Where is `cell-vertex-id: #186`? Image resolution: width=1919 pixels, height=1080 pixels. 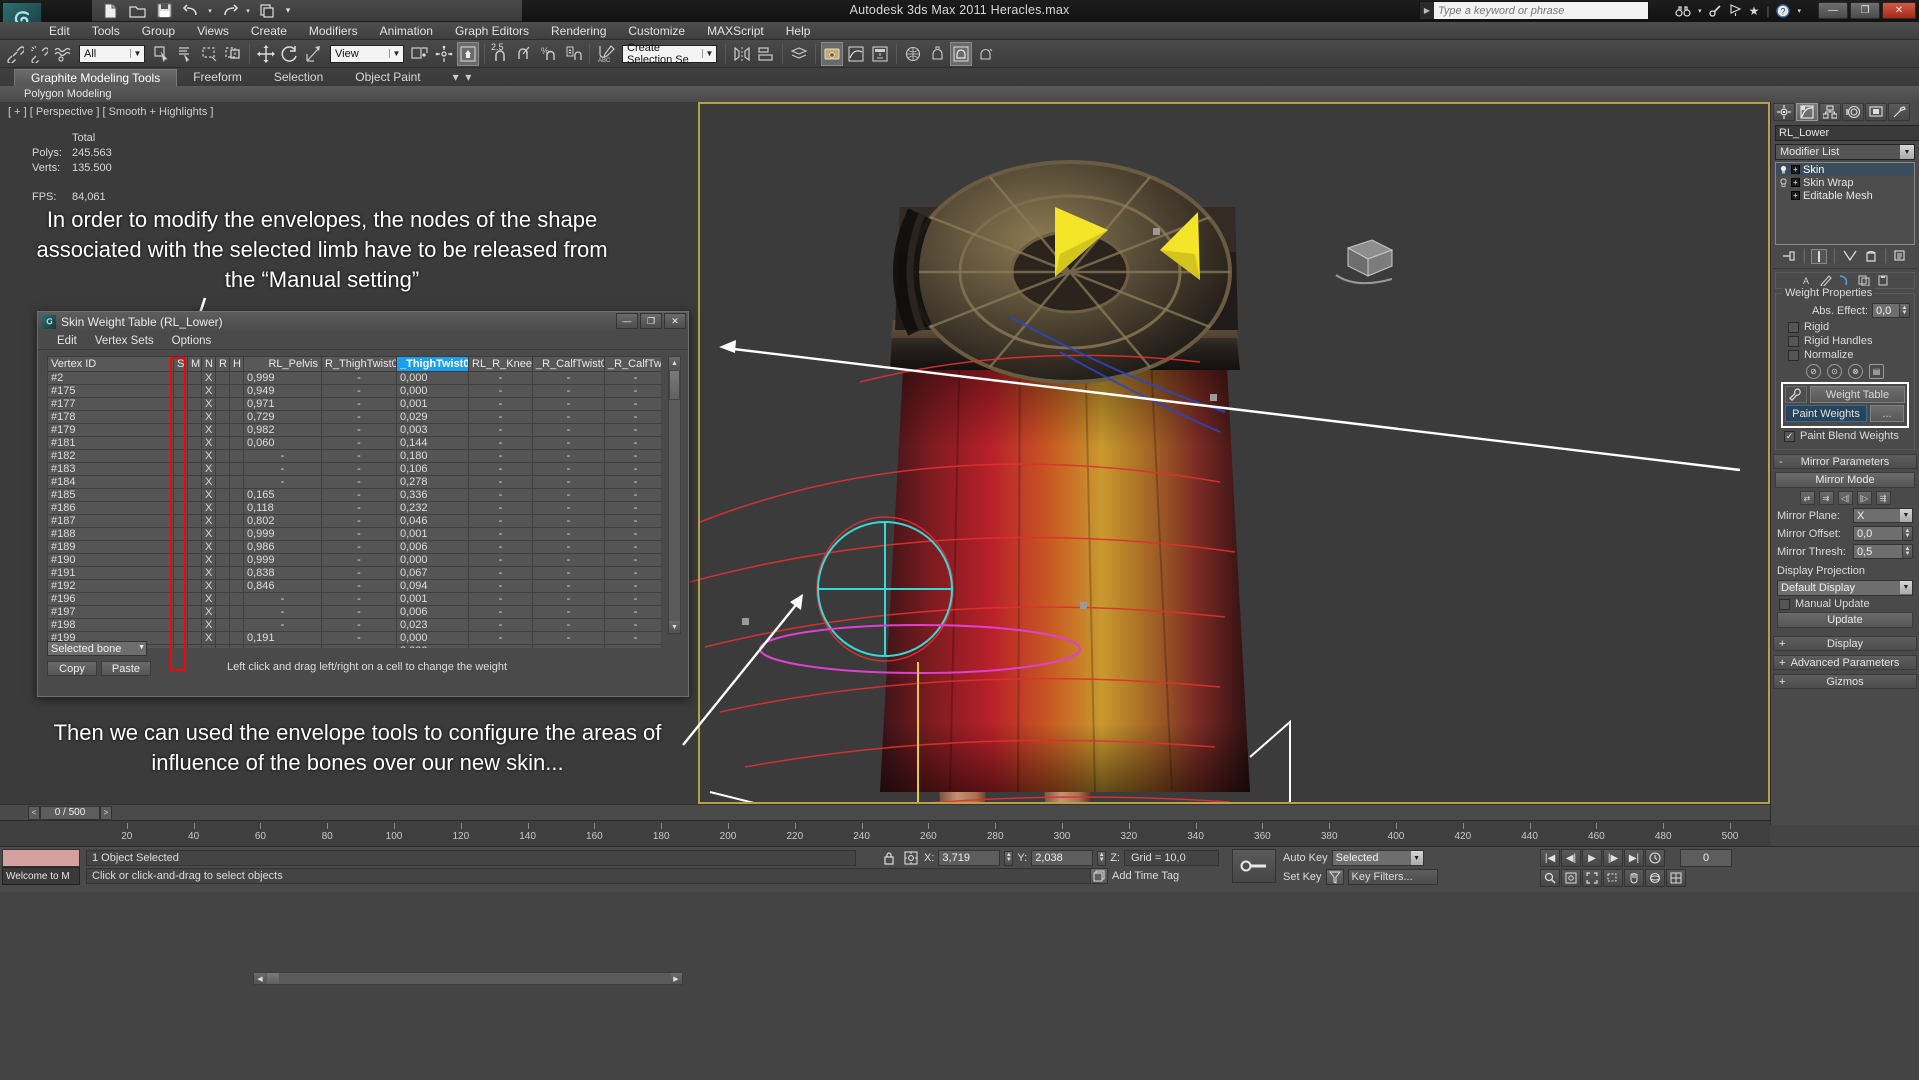 cell-vertex-id: #186 is located at coordinates (110, 508).